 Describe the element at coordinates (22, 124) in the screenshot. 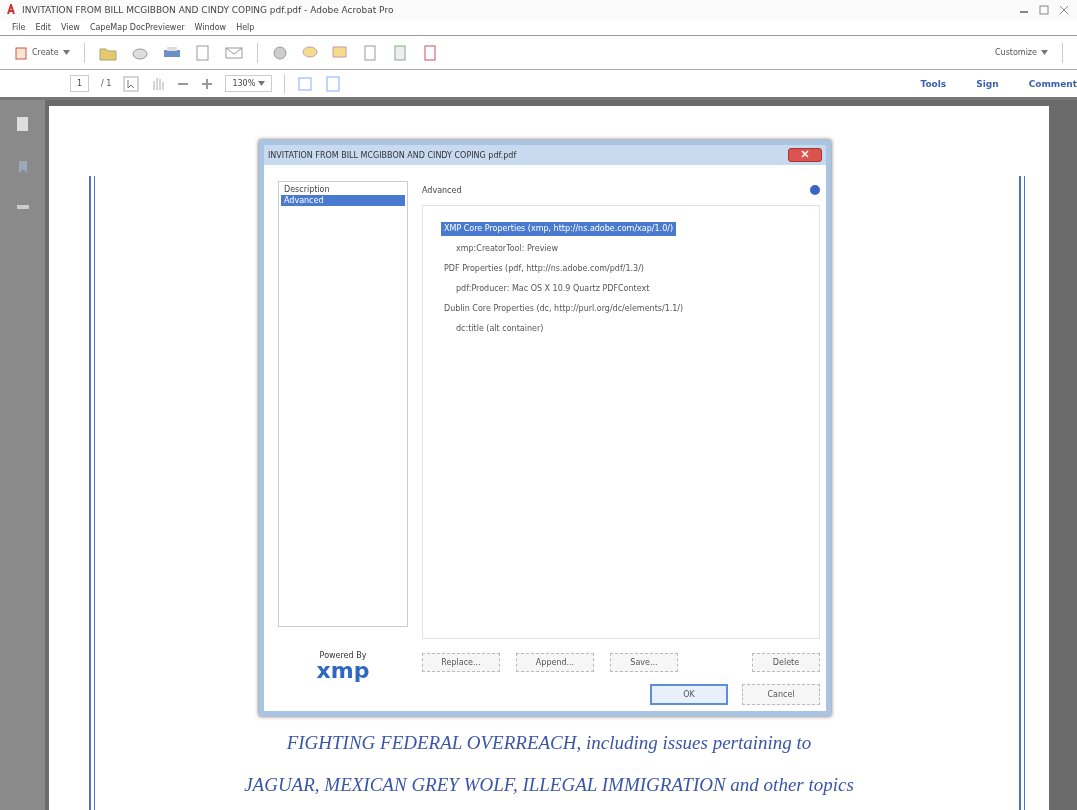

I see `pages-icon` at that location.